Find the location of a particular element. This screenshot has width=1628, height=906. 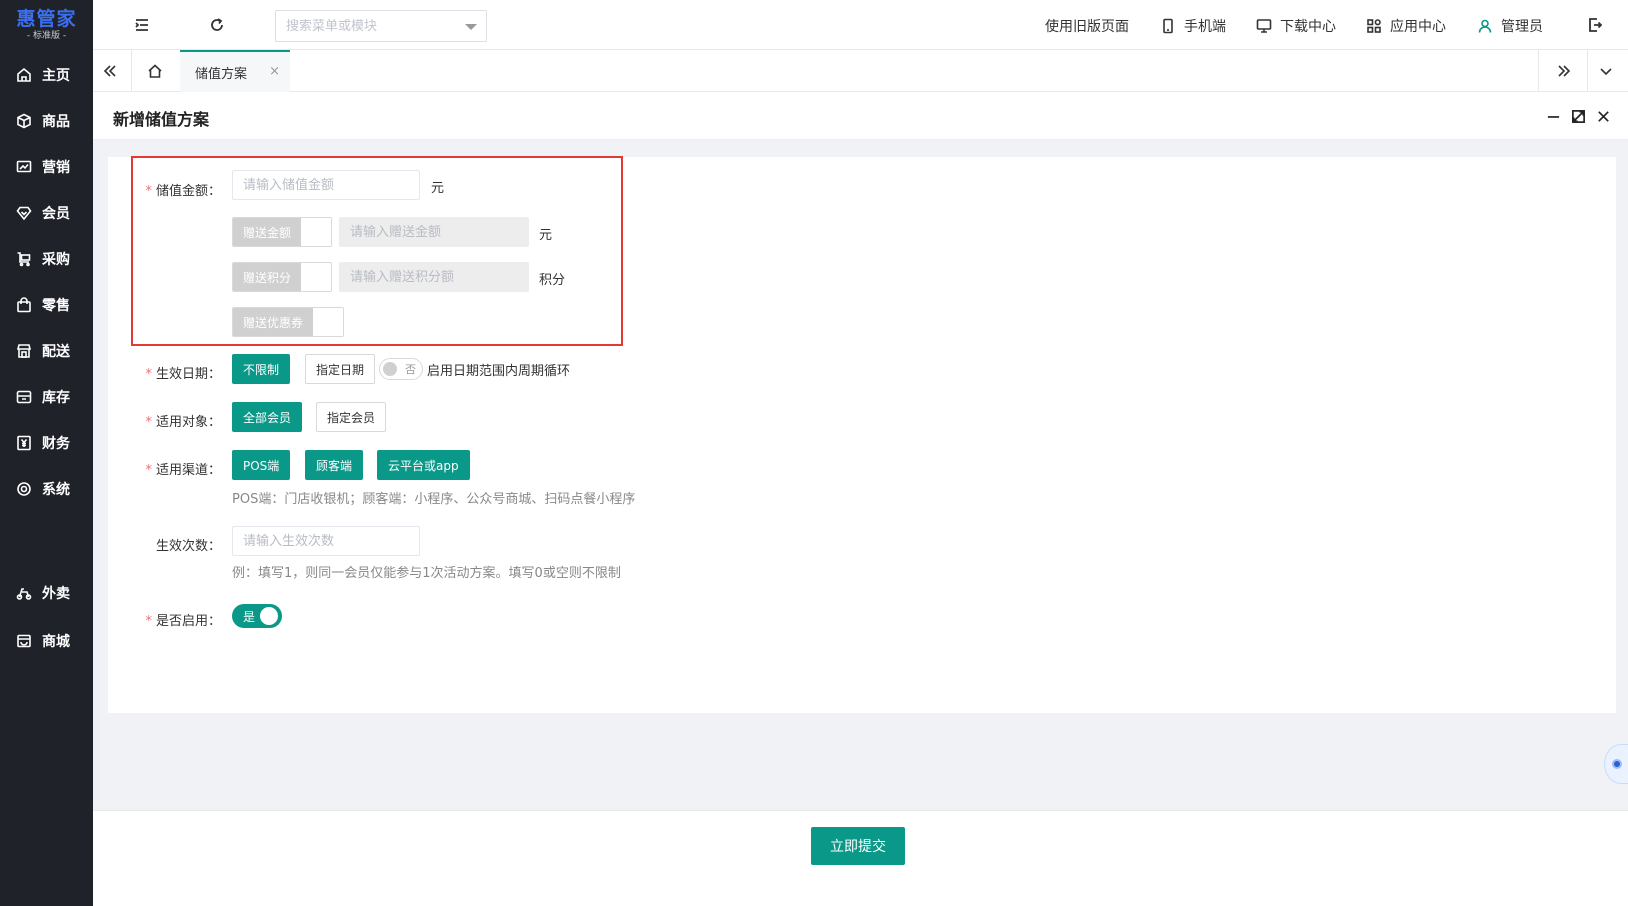

tab-stored-value-plan: 储值方案 × is located at coordinates (235, 71).